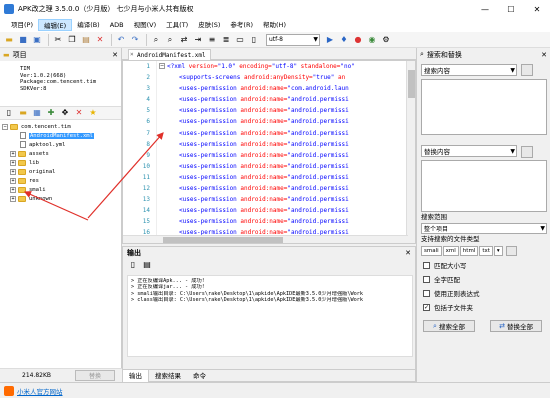 The height and width of the screenshot is (398, 550). Describe the element at coordinates (372, 40) in the screenshot. I see `android-icon: ◉` at that location.